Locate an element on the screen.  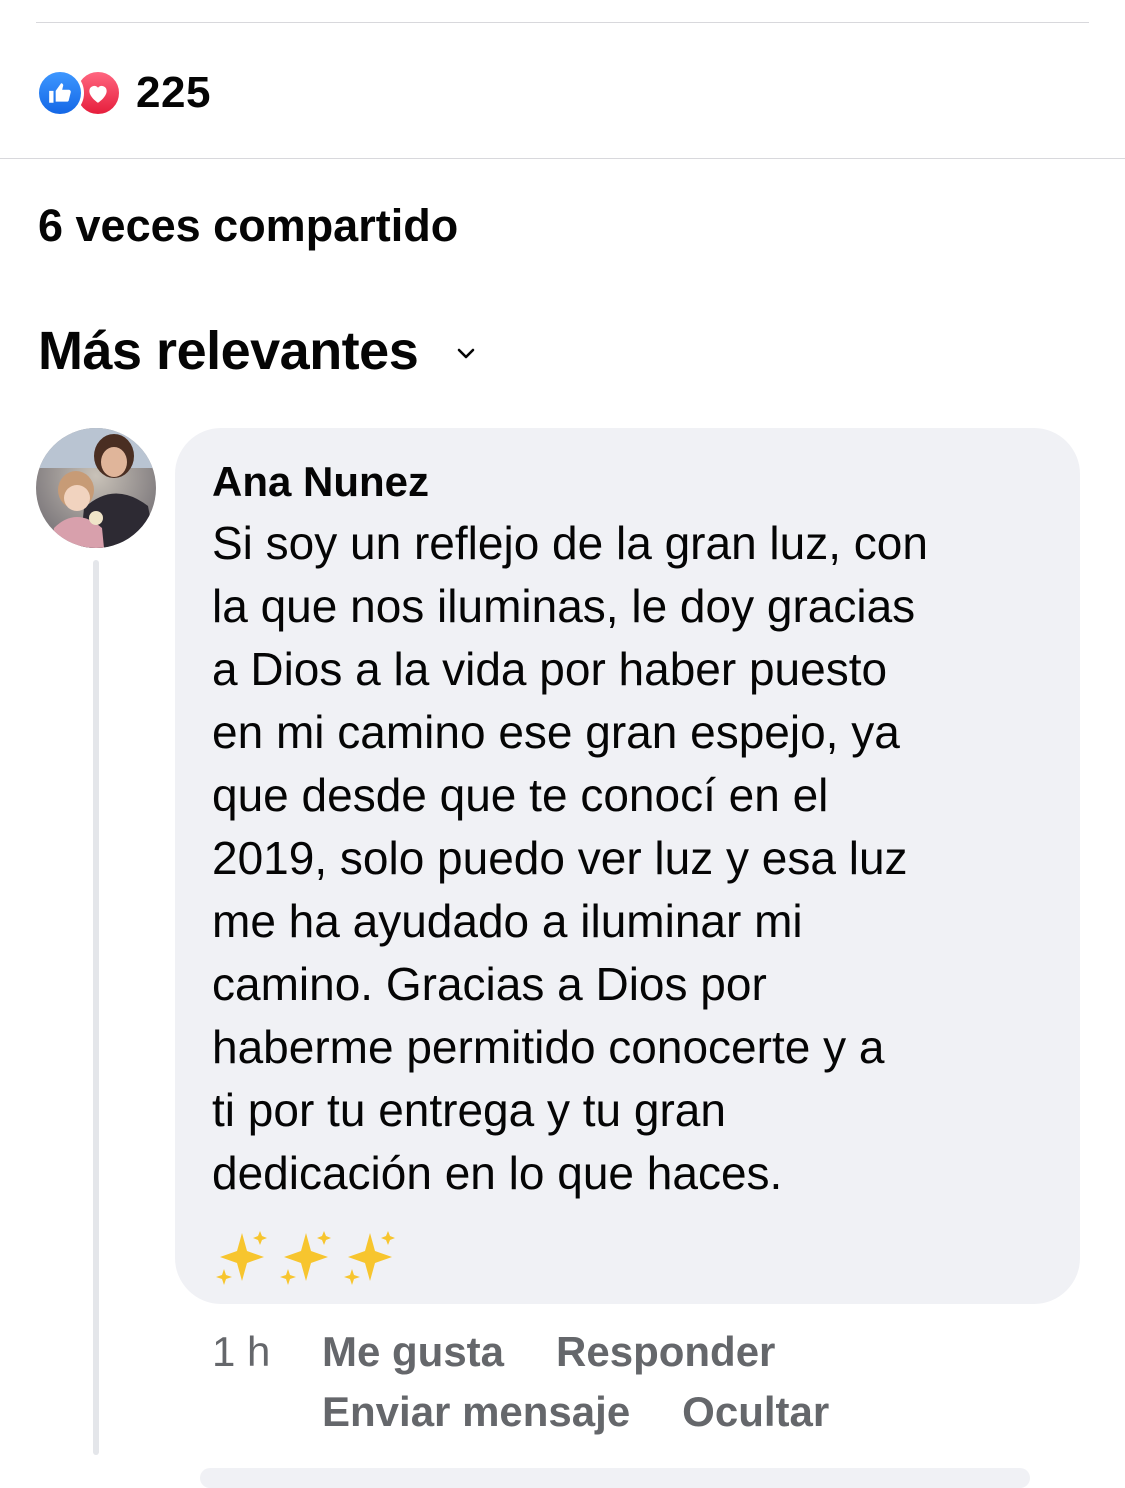
comment-time: 1 h is located at coordinates (267, 1352).